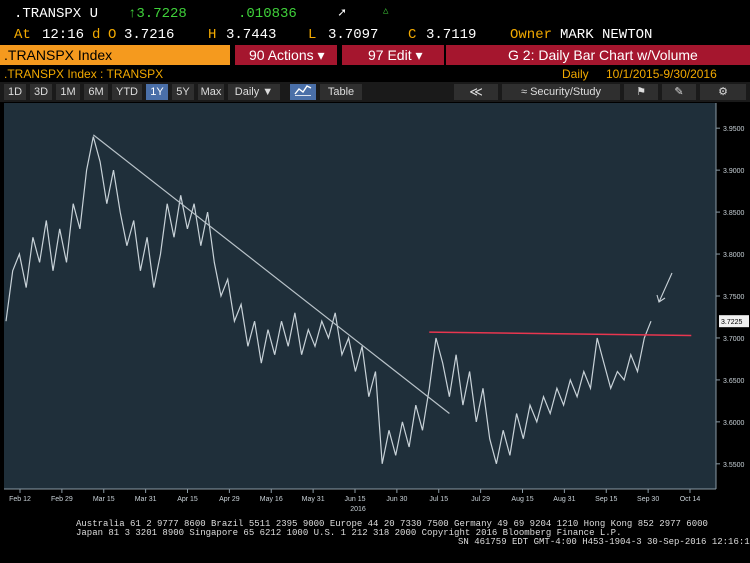 The height and width of the screenshot is (563, 750). Describe the element at coordinates (15, 92) in the screenshot. I see `range-1d-button: 1D` at that location.